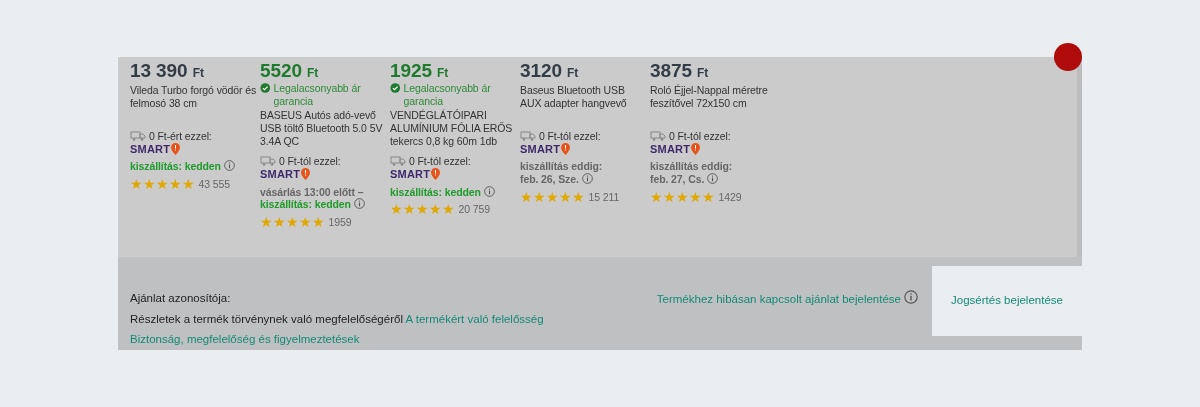  I want to click on product-name: VENDÉGLÁTÓIPARI ALUMÍNIUM FÓLIA ERŐS tekercs 0,8 kg 60m 1db, so click(453, 129).